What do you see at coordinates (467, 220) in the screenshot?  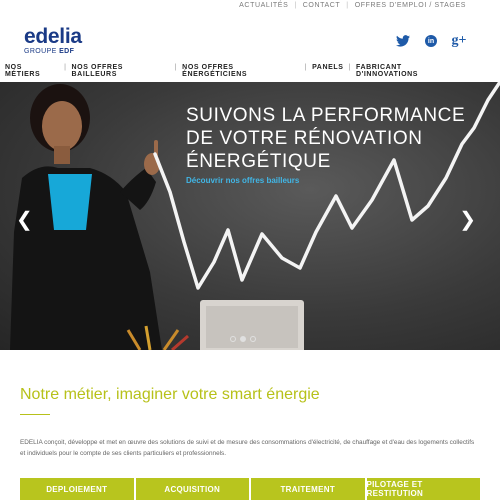 I see `slider-next-icon: ❯` at bounding box center [467, 220].